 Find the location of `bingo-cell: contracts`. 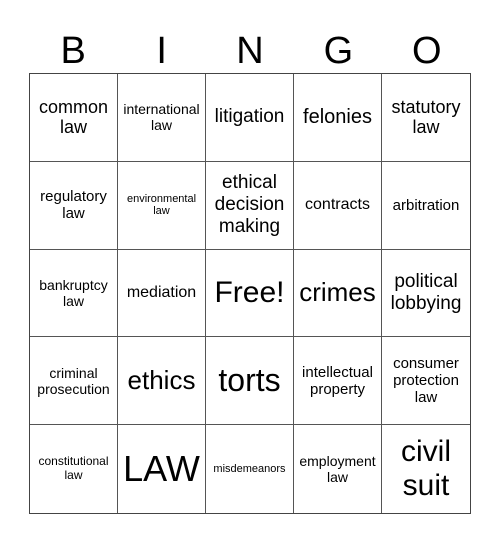

bingo-cell: contracts is located at coordinates (338, 205).